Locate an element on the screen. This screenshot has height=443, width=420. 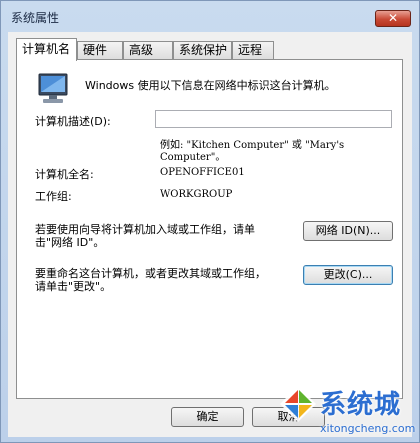
ok-button: 确定 is located at coordinates (207, 417).